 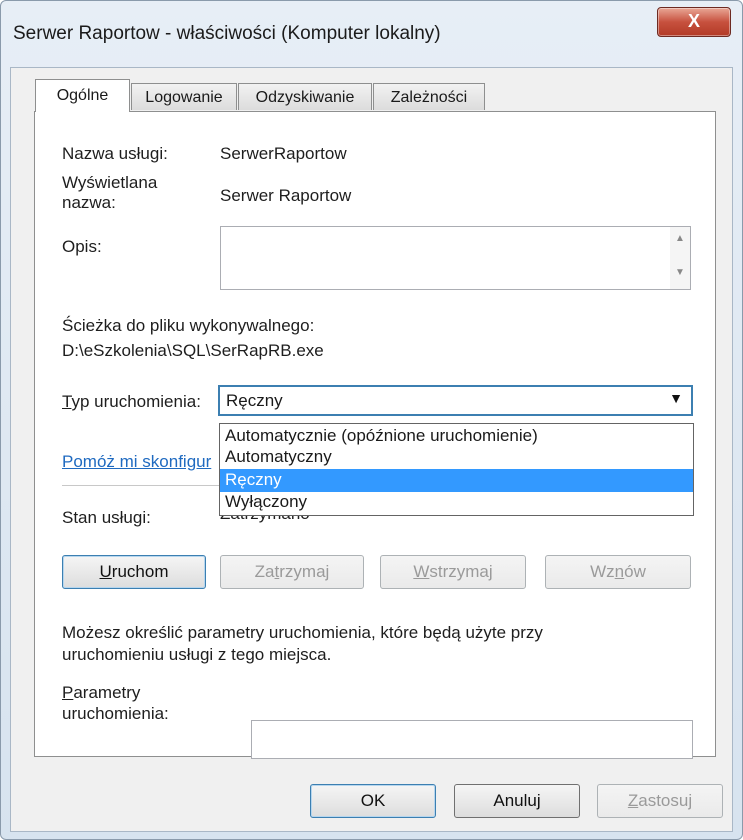 I want to click on apply-button: Zastosuj, so click(x=660, y=801).